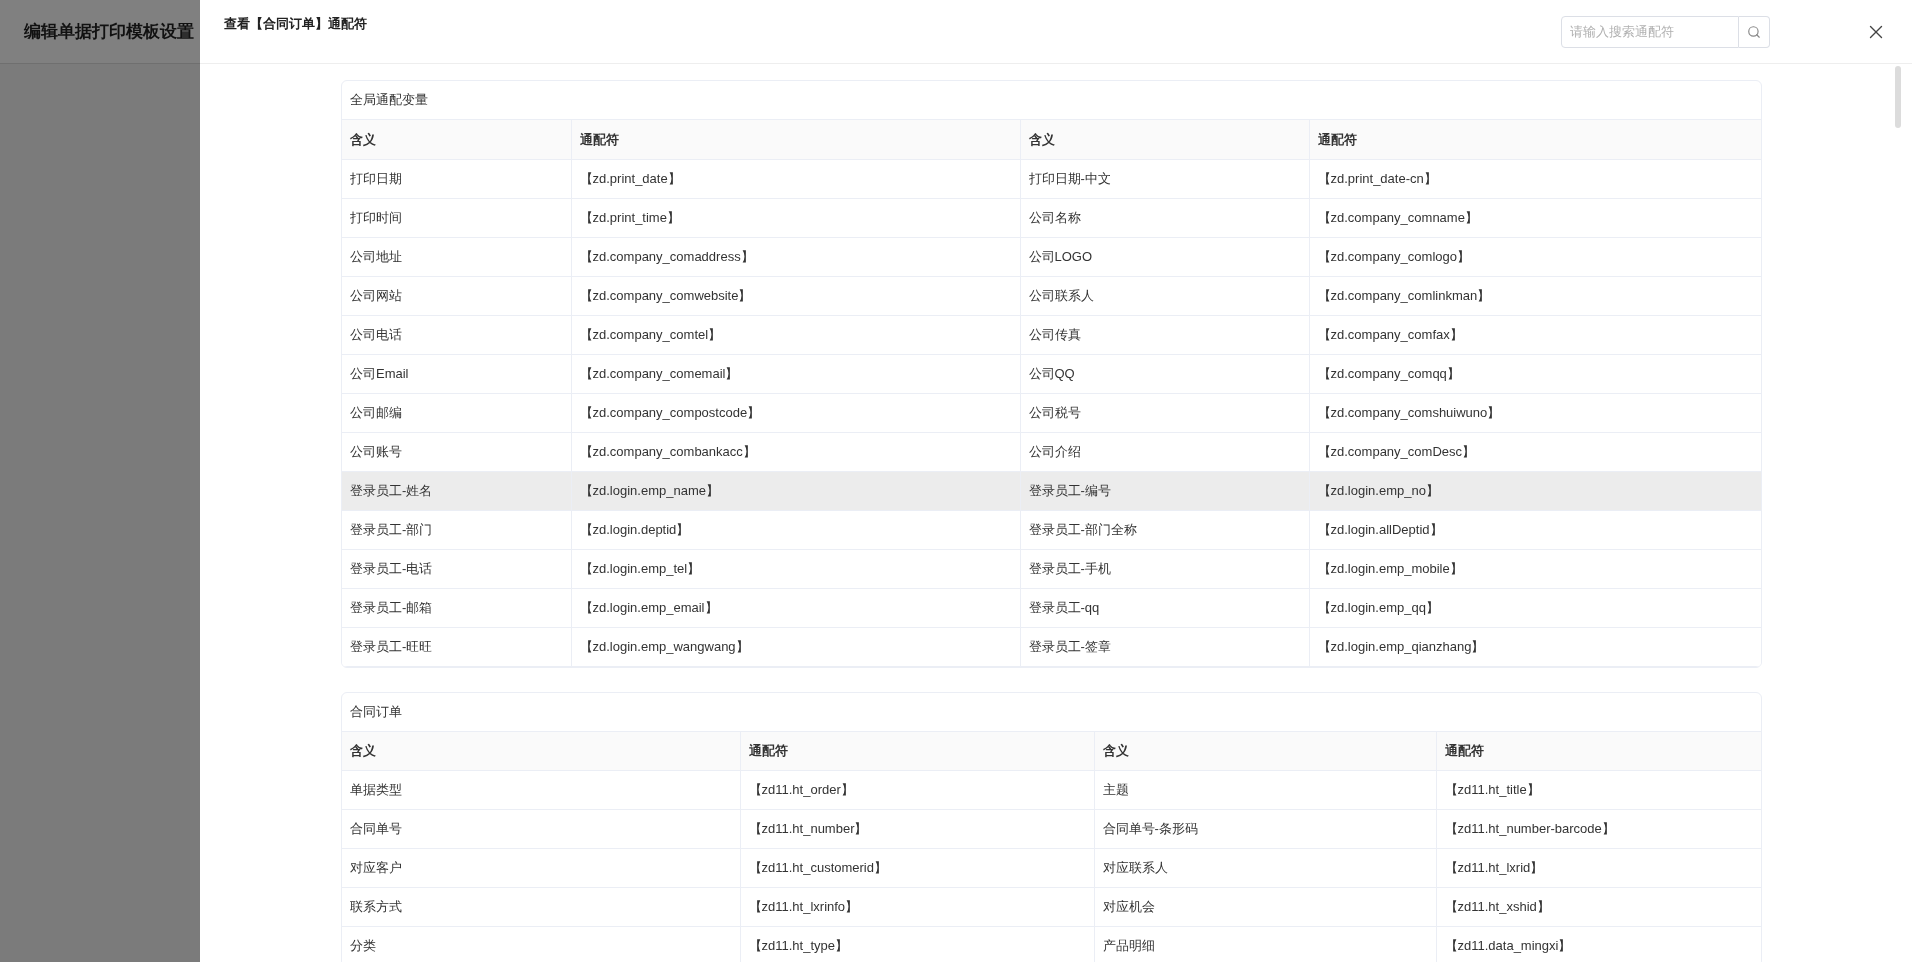 The height and width of the screenshot is (962, 1912). I want to click on table-cell: 【zd11.ht_order】, so click(917, 790).